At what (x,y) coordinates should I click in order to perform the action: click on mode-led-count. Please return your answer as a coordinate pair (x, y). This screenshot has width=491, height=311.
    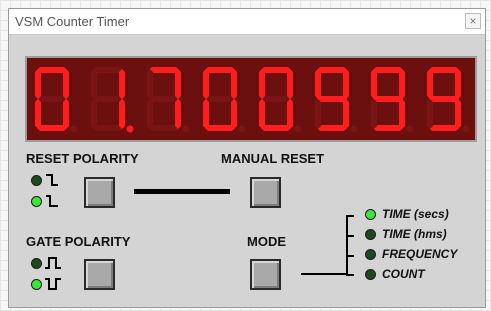
    Looking at the image, I should click on (370, 274).